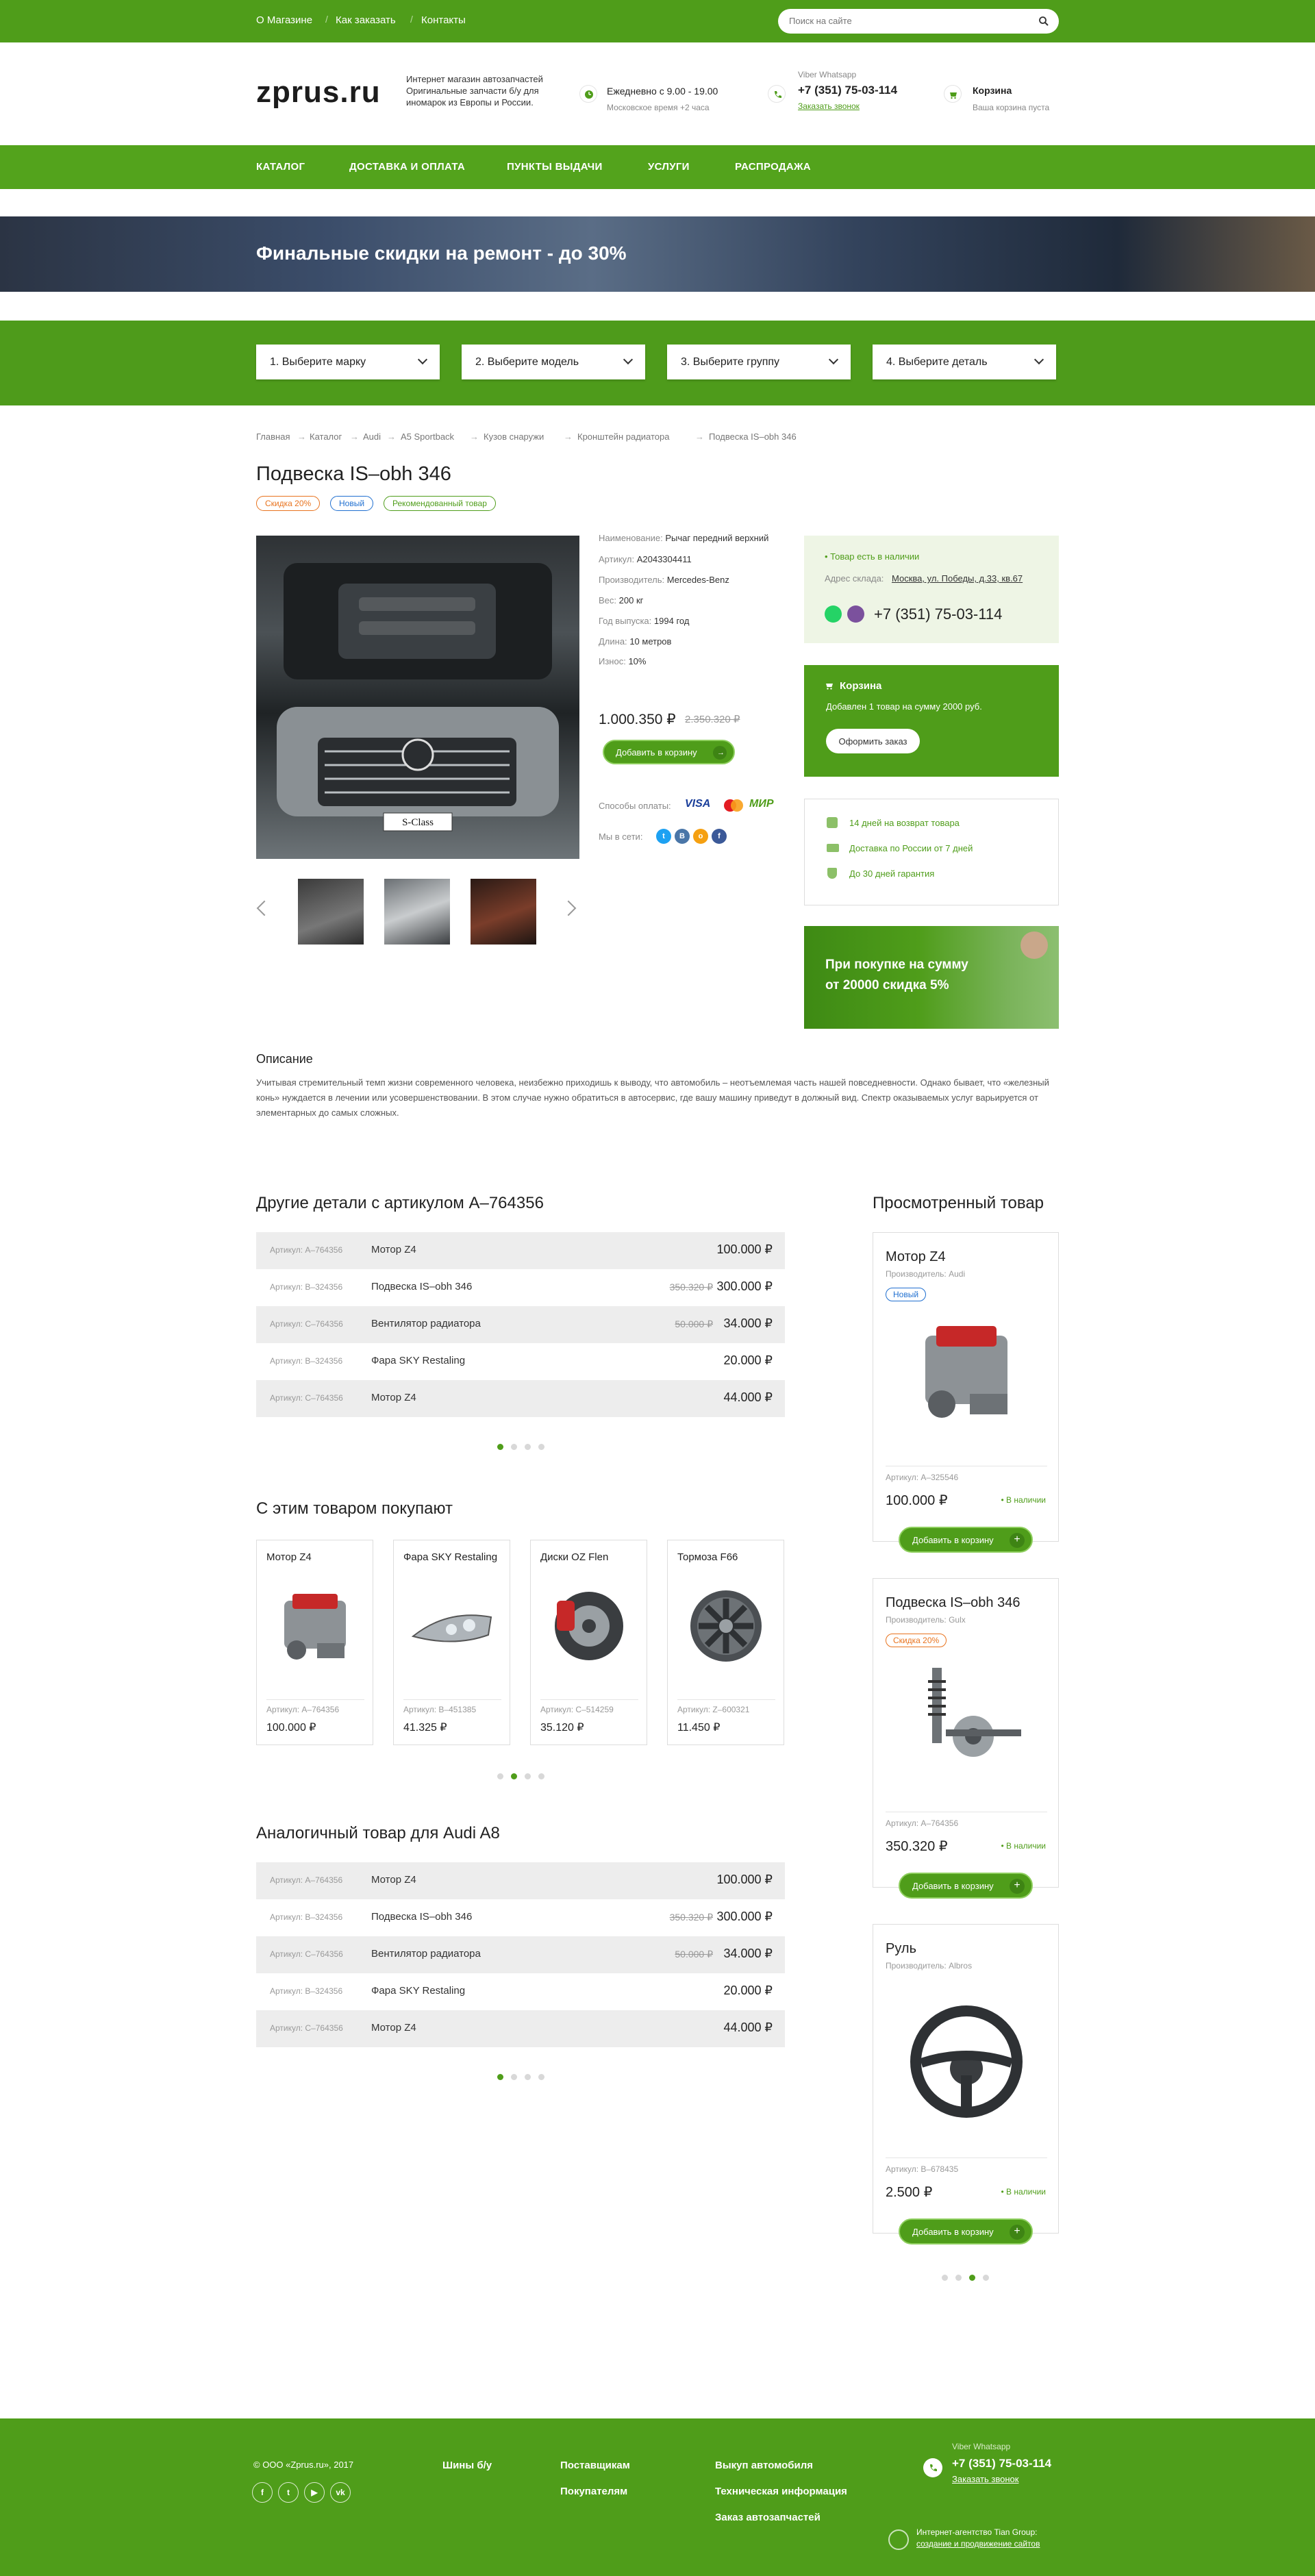 Image resolution: width=1315 pixels, height=2576 pixels. I want to click on breadcrumb-item: Главная, so click(273, 437).